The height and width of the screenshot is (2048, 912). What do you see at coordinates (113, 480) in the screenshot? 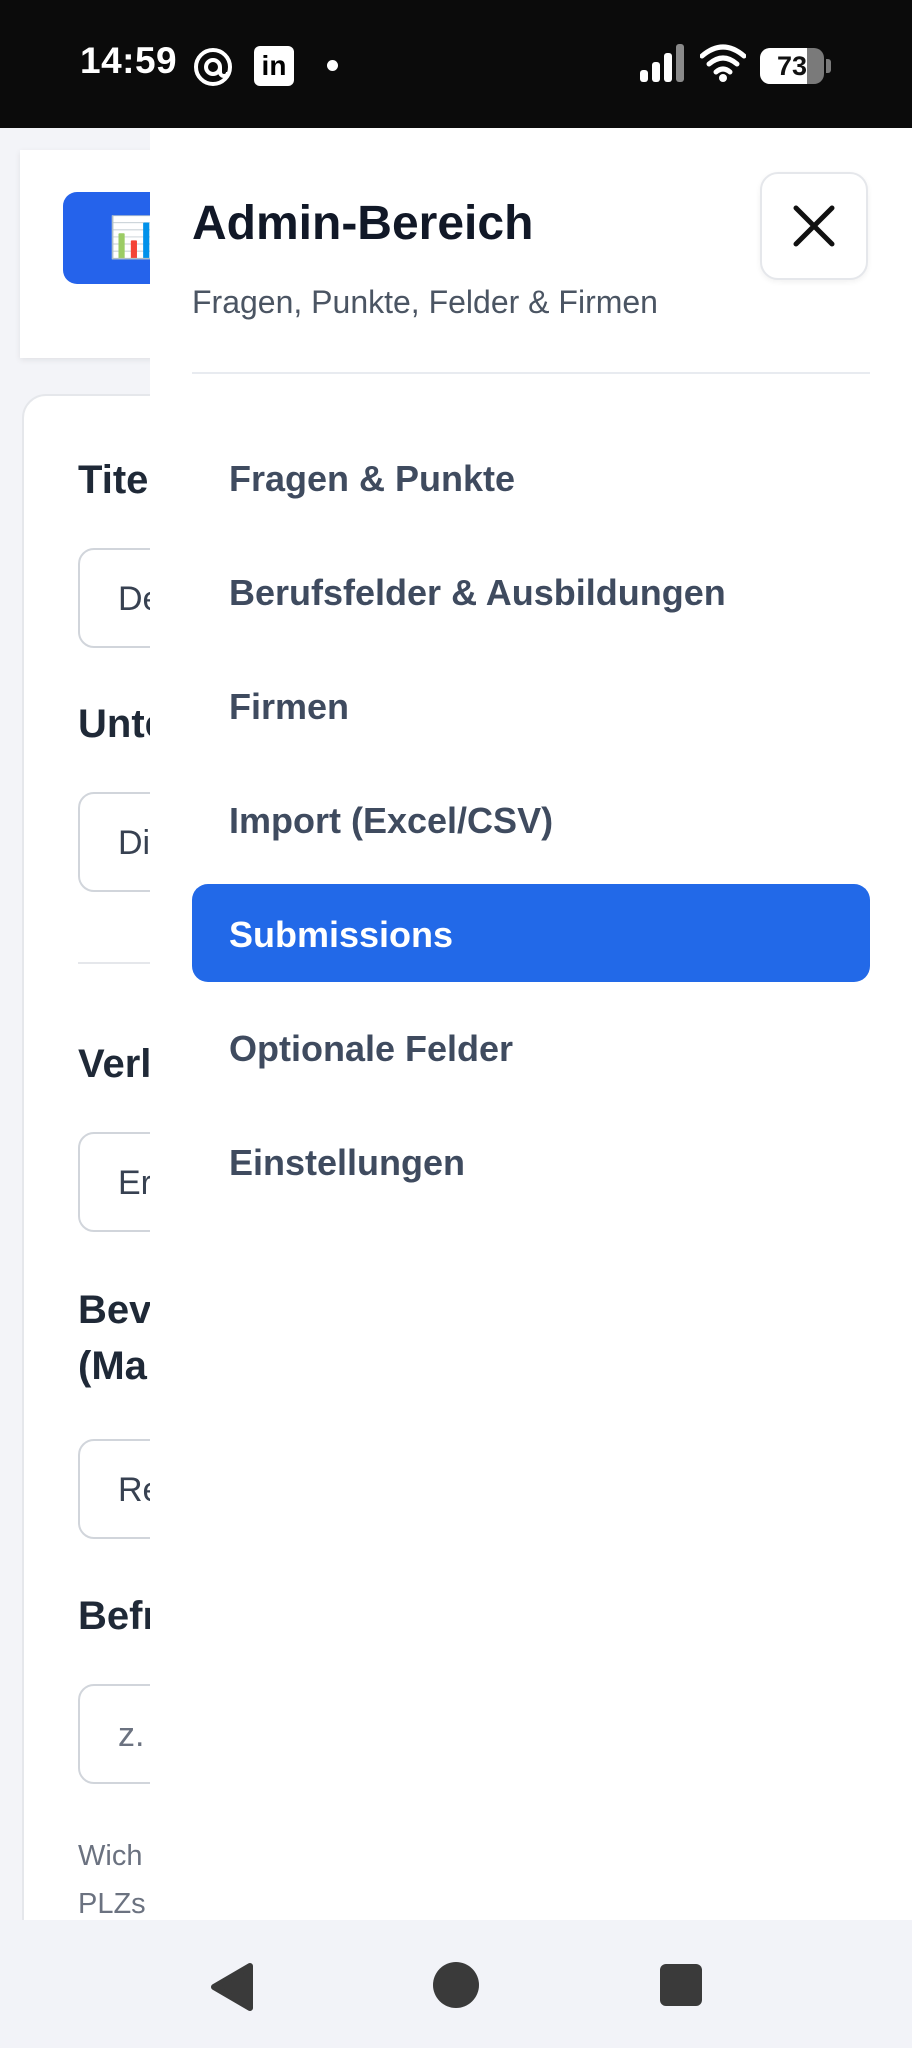
I see `field-label-title: Tite` at bounding box center [113, 480].